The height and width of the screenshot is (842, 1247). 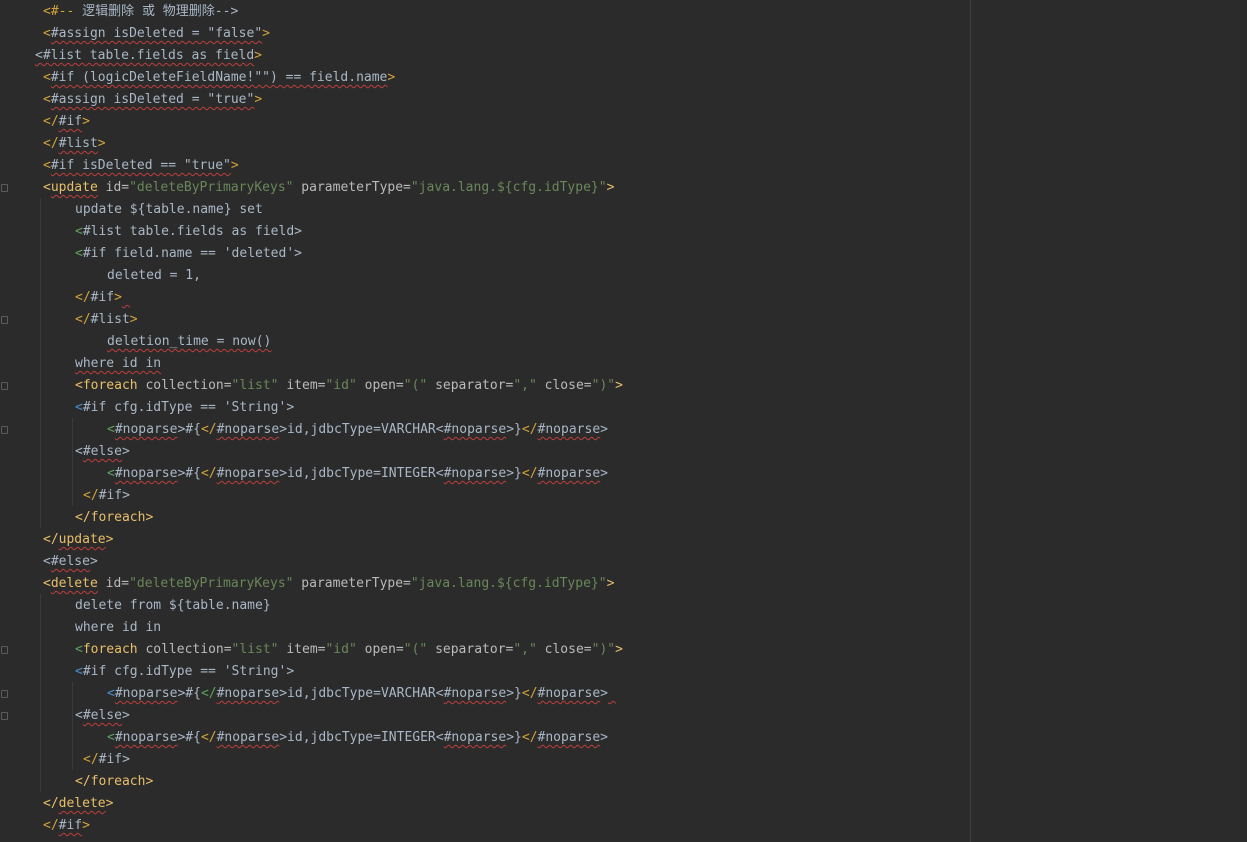 I want to click on code-token: parameterType=, so click(x=352, y=187).